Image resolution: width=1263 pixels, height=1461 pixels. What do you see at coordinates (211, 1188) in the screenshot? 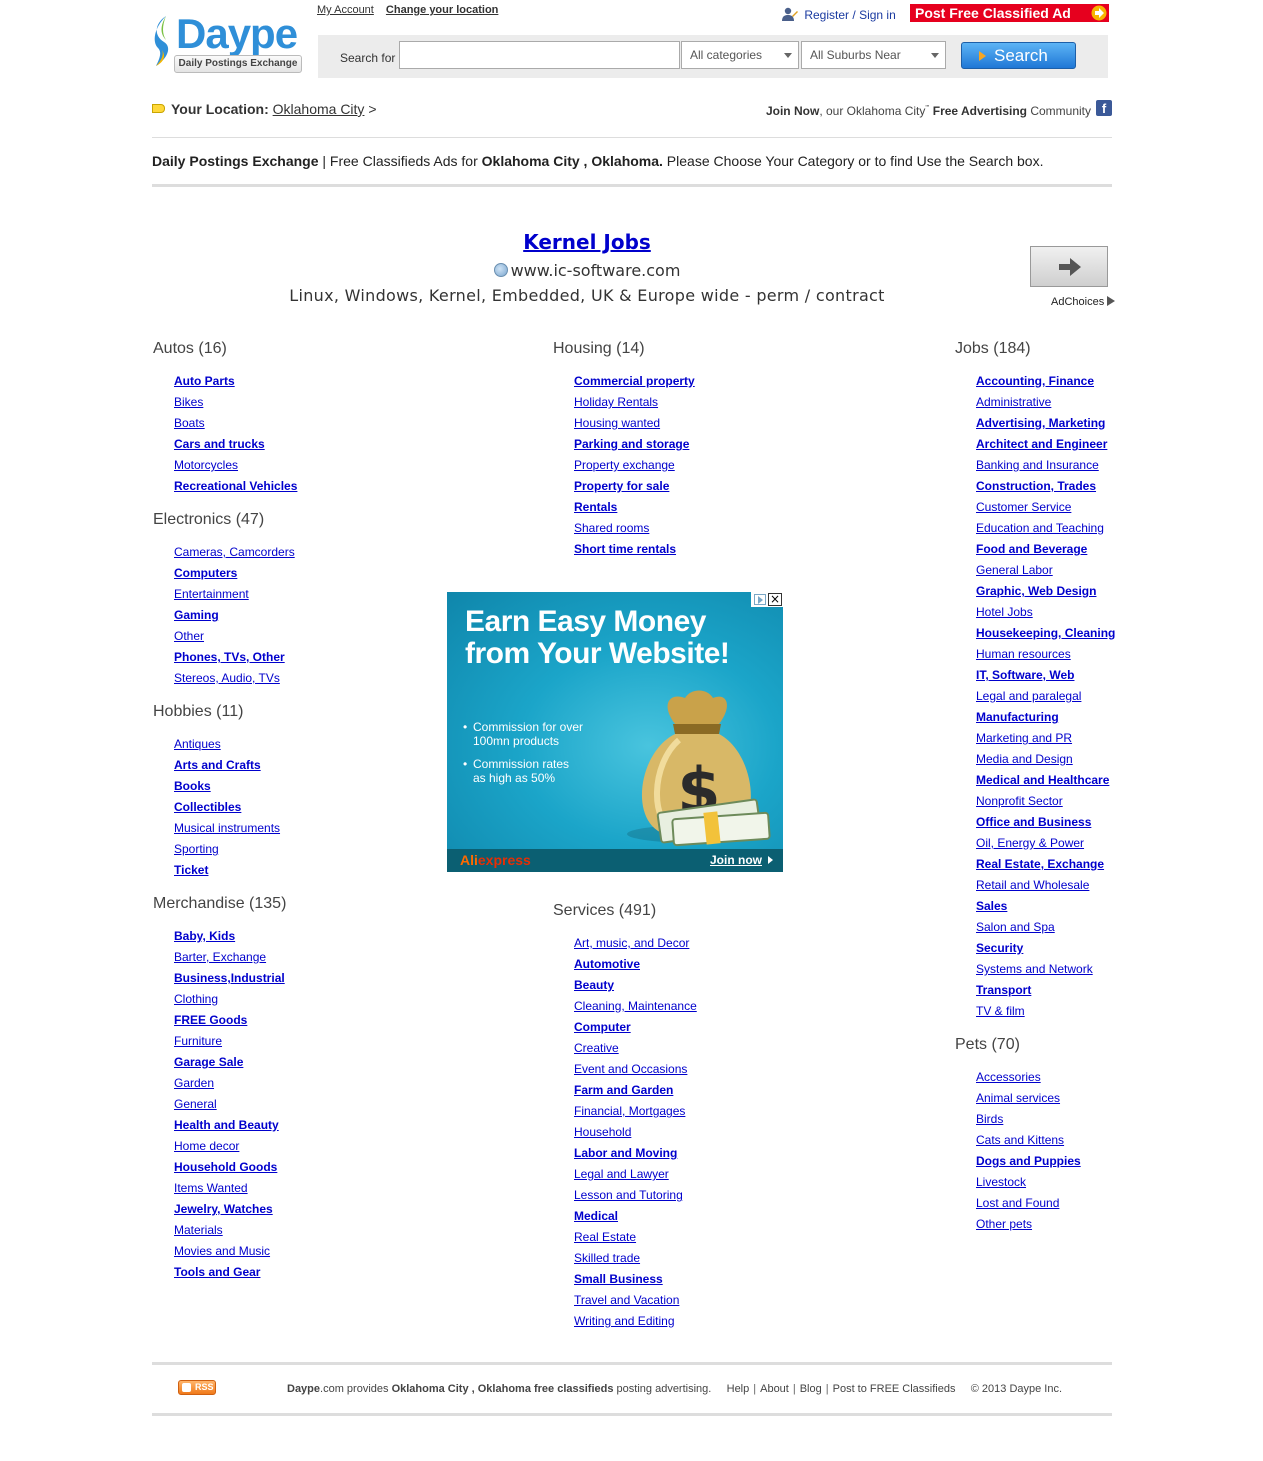
I see `subcategory-link: Items Wanted` at bounding box center [211, 1188].